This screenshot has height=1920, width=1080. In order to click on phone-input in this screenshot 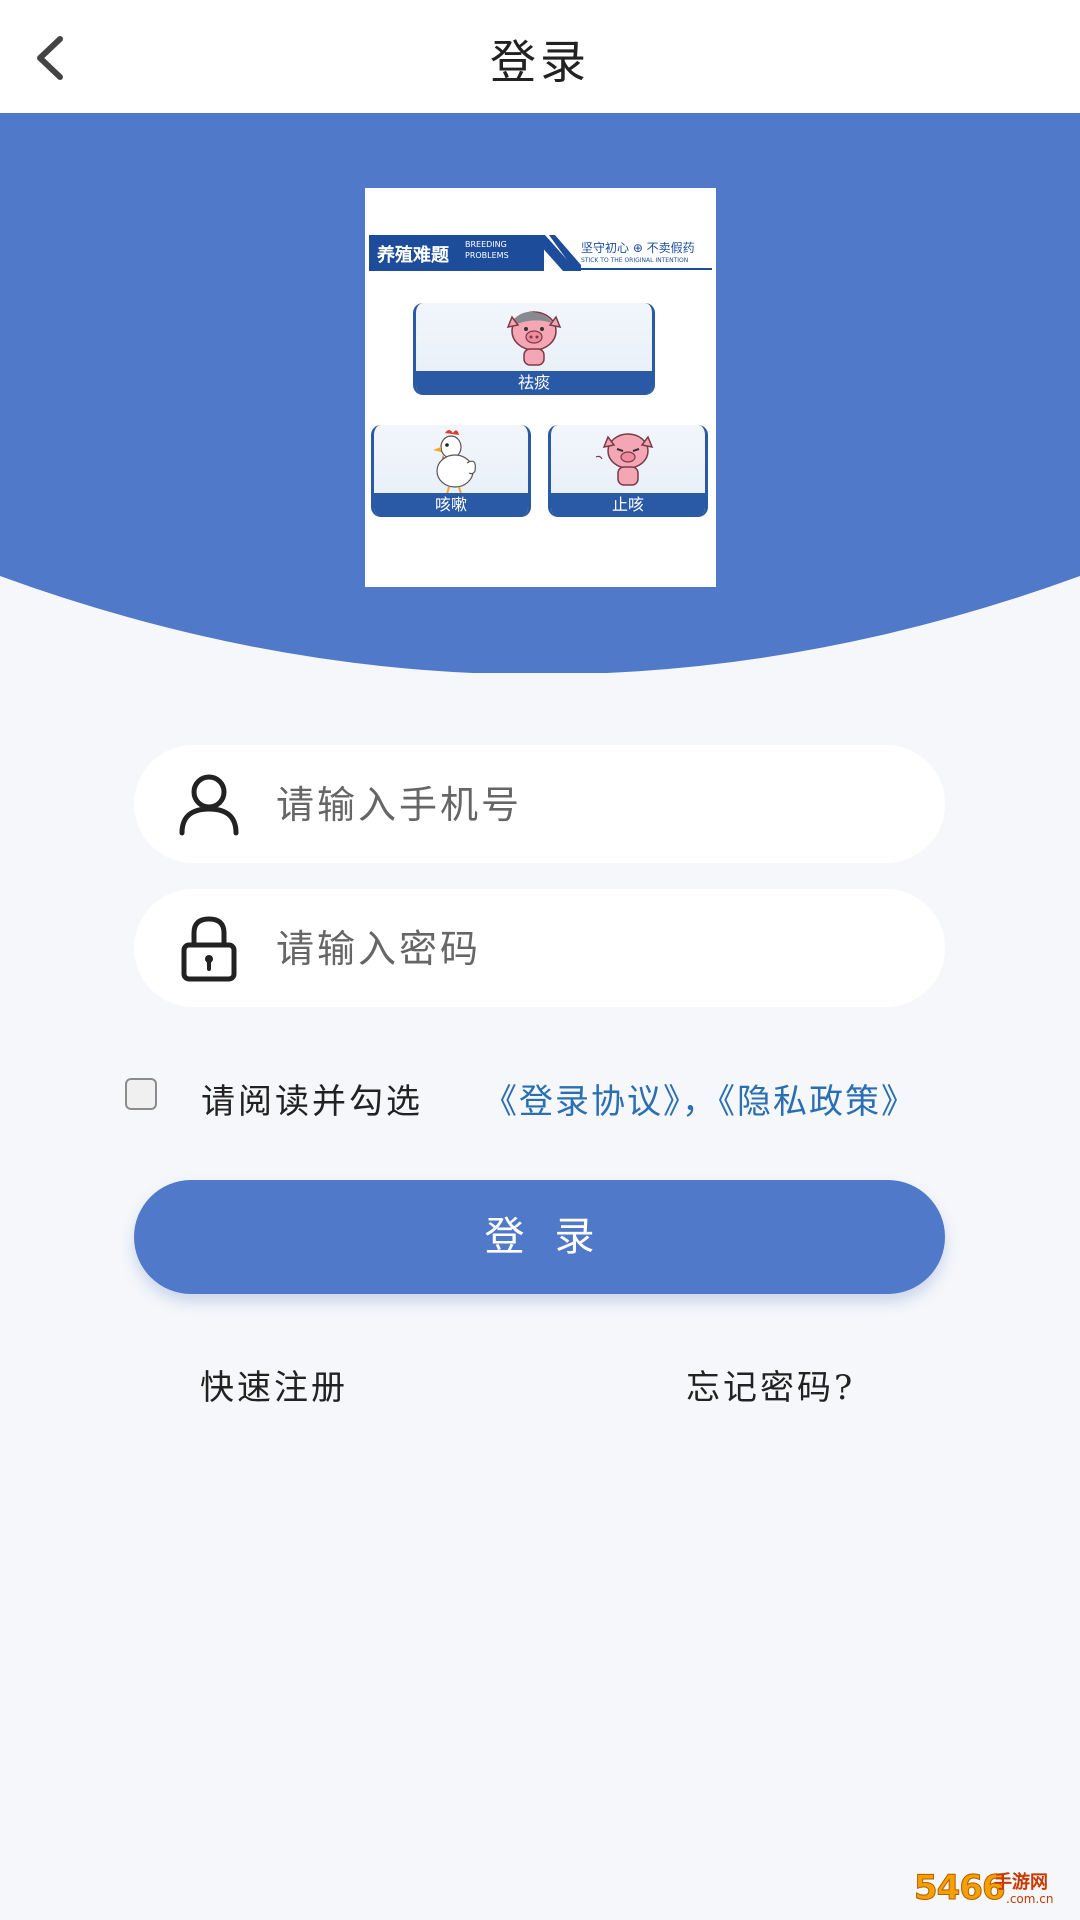, I will do `click(586, 805)`.